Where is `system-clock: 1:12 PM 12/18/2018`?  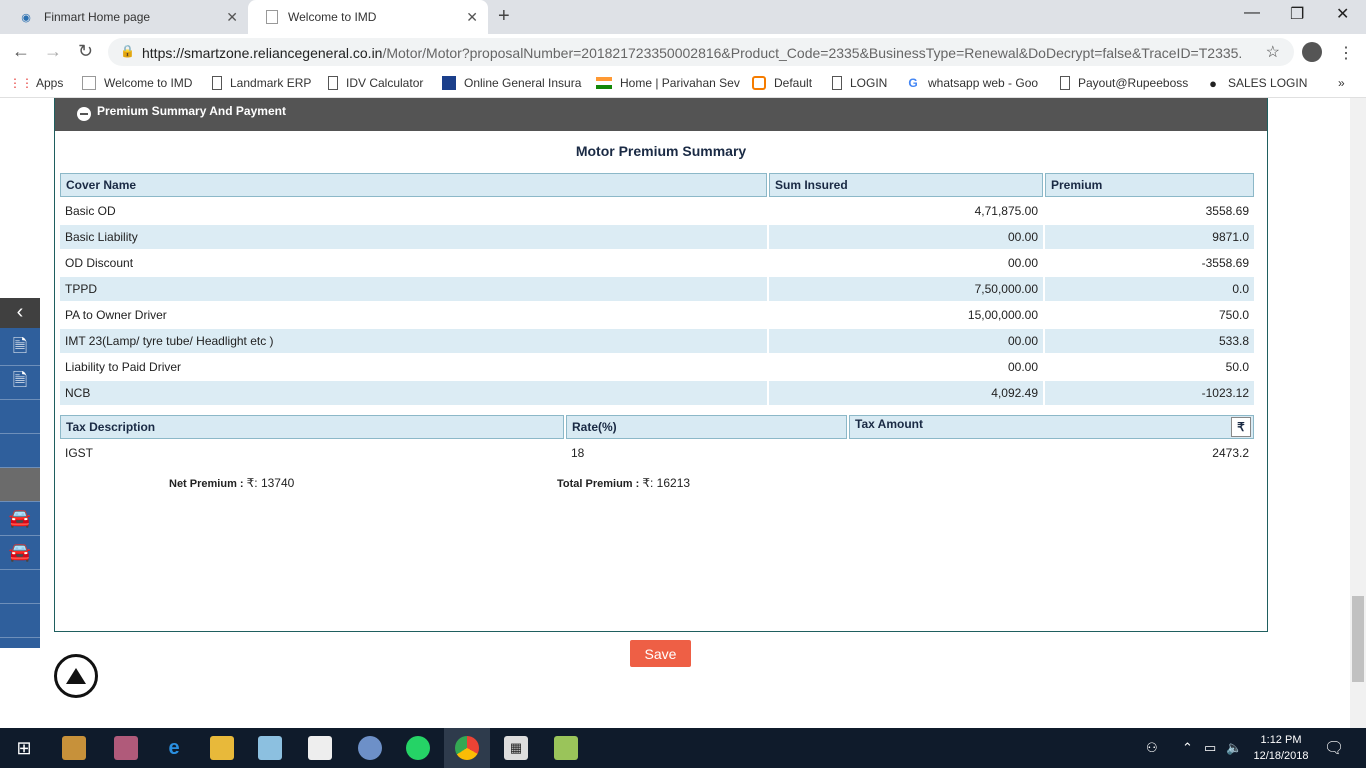 system-clock: 1:12 PM 12/18/2018 is located at coordinates (1281, 748).